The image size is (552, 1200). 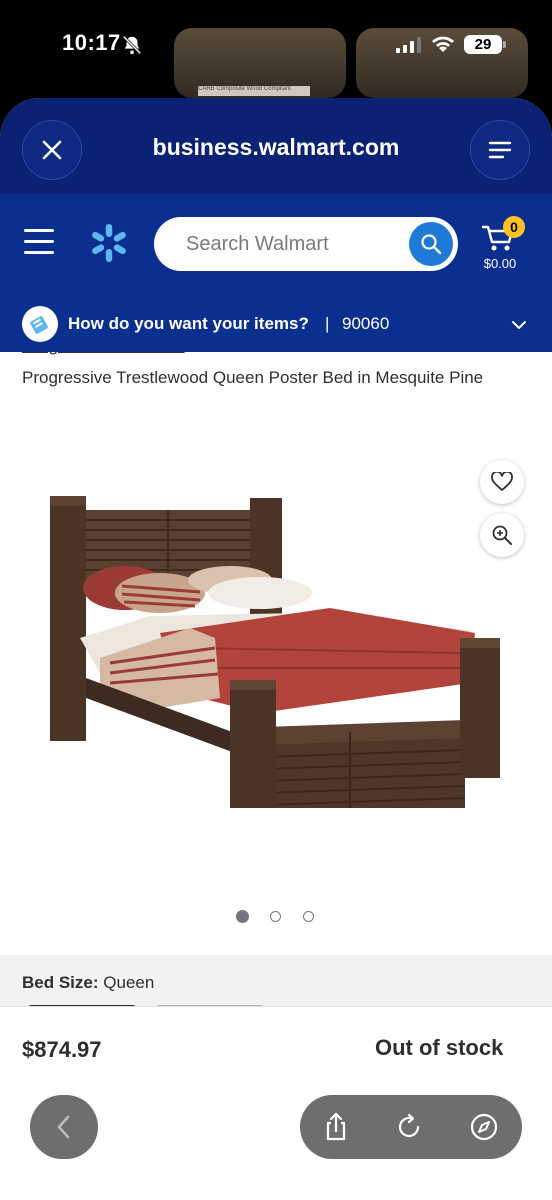 What do you see at coordinates (129, 982) in the screenshot?
I see `bed-size-value: Queen` at bounding box center [129, 982].